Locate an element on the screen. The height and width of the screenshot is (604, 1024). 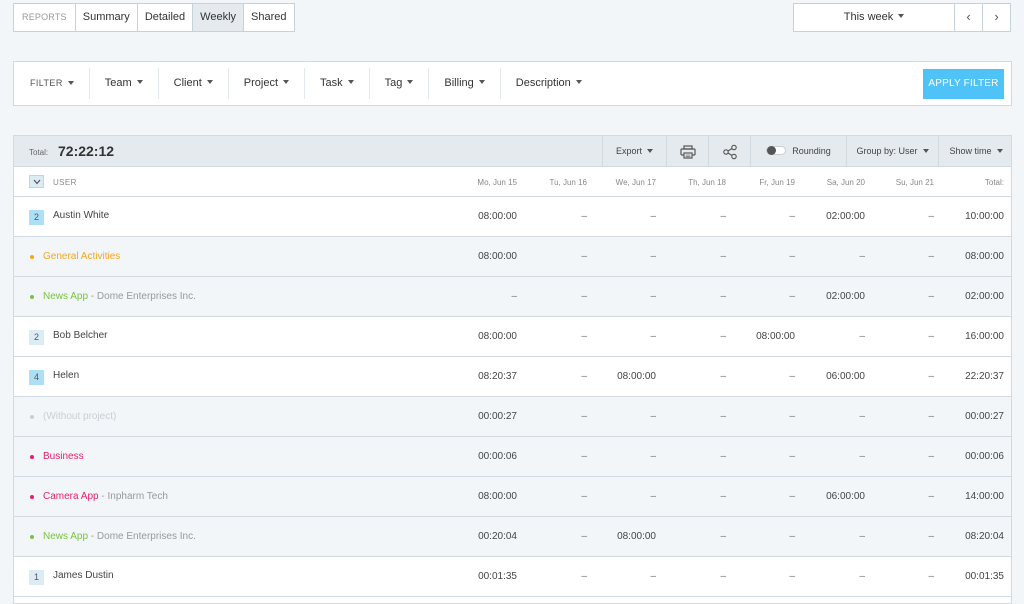
filter-client: Client is located at coordinates (194, 83).